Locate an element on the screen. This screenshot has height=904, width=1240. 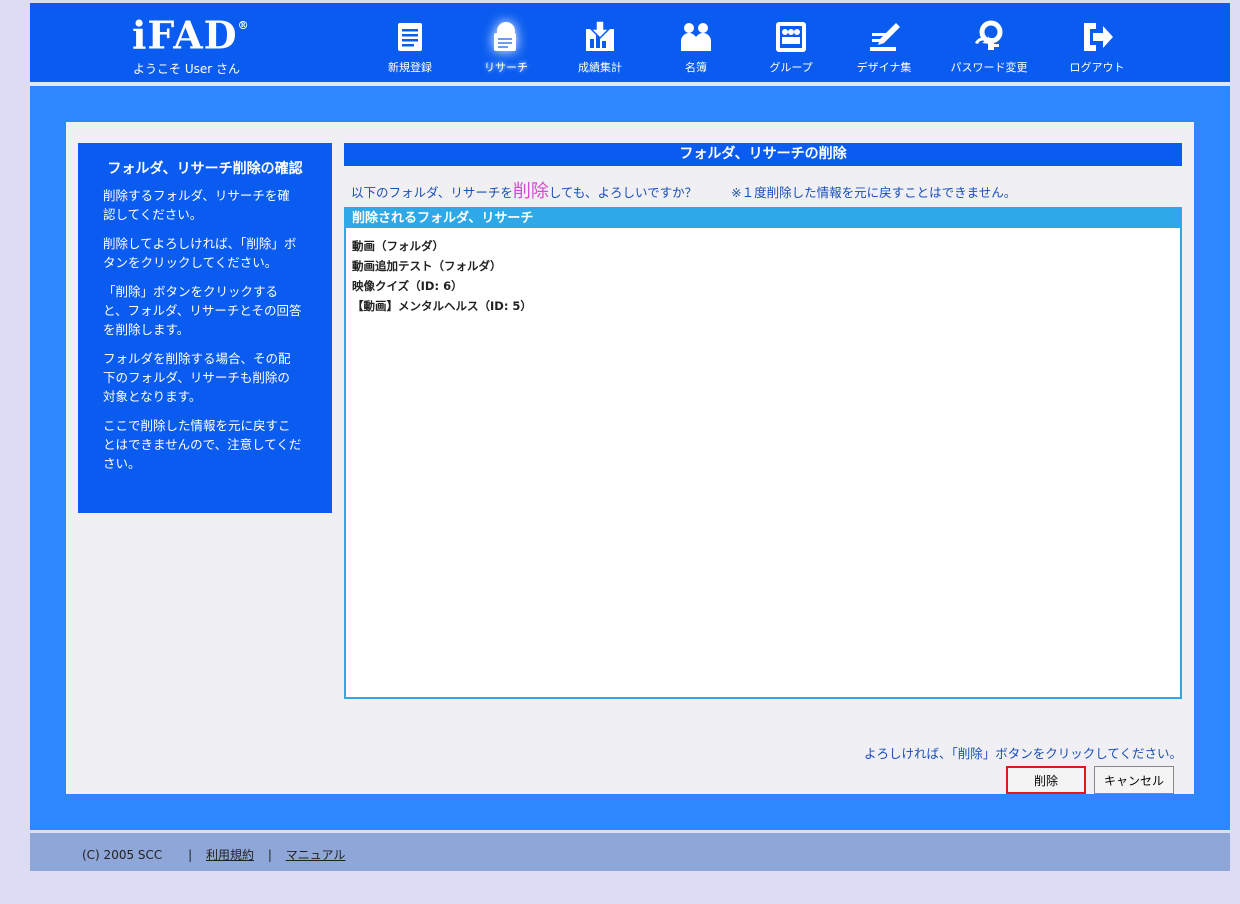
list-item: 動画追加テスト（フォルダ） is located at coordinates (427, 266).